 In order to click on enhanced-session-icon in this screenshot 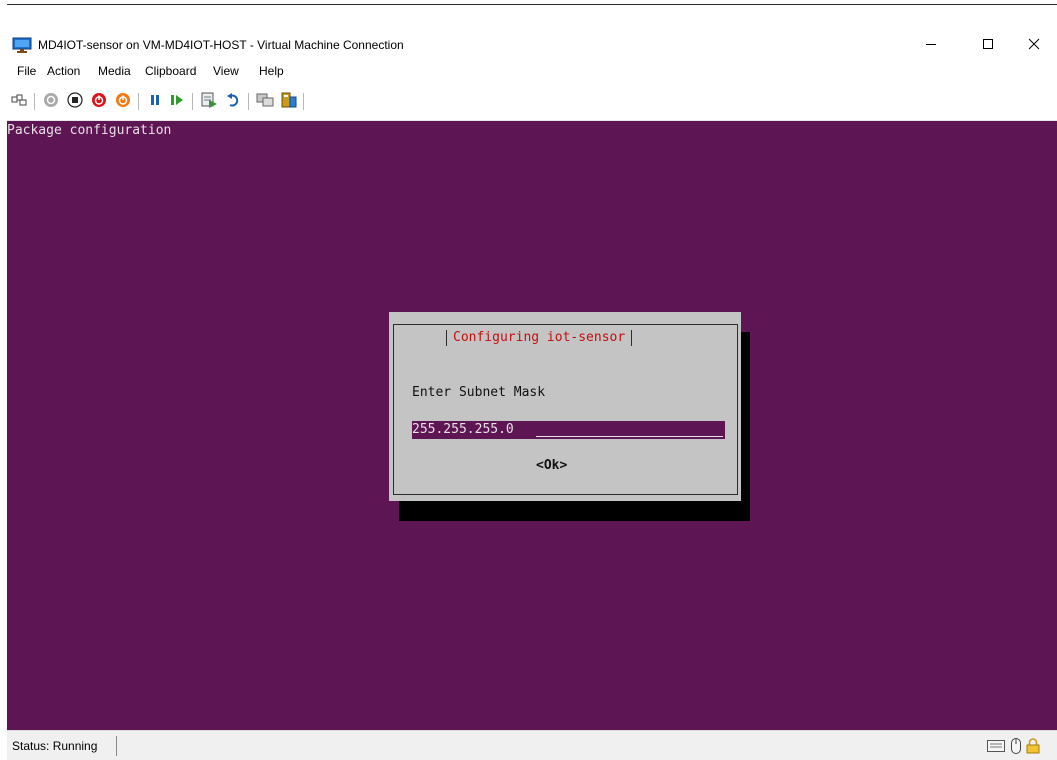, I will do `click(265, 101)`.